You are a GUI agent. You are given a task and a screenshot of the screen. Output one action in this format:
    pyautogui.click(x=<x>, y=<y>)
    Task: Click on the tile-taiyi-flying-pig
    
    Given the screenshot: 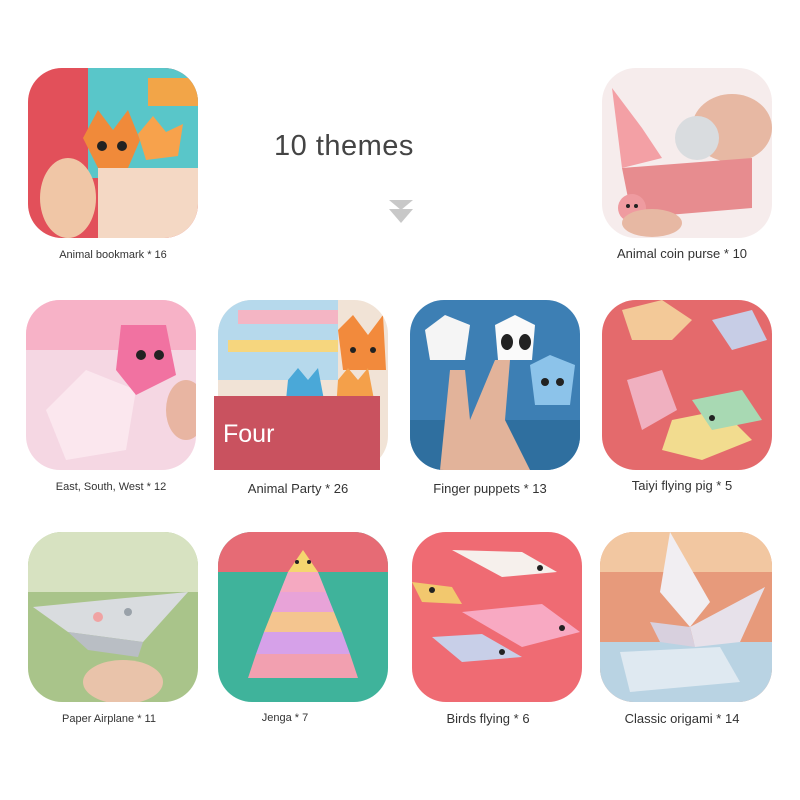 What is the action you would take?
    pyautogui.click(x=687, y=385)
    